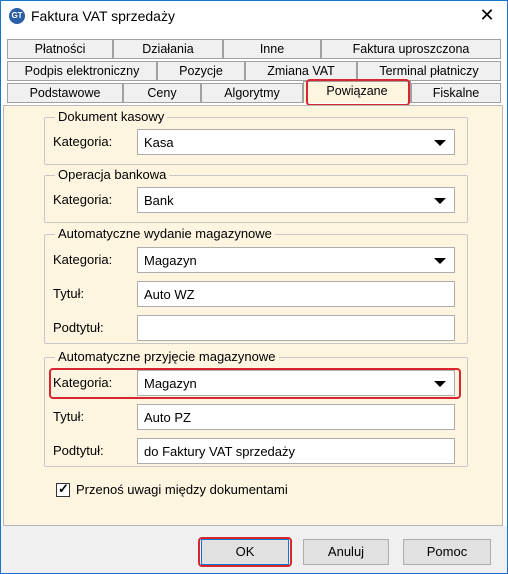 Image resolution: width=508 pixels, height=574 pixels. I want to click on cancel-button: Anuluj, so click(346, 552).